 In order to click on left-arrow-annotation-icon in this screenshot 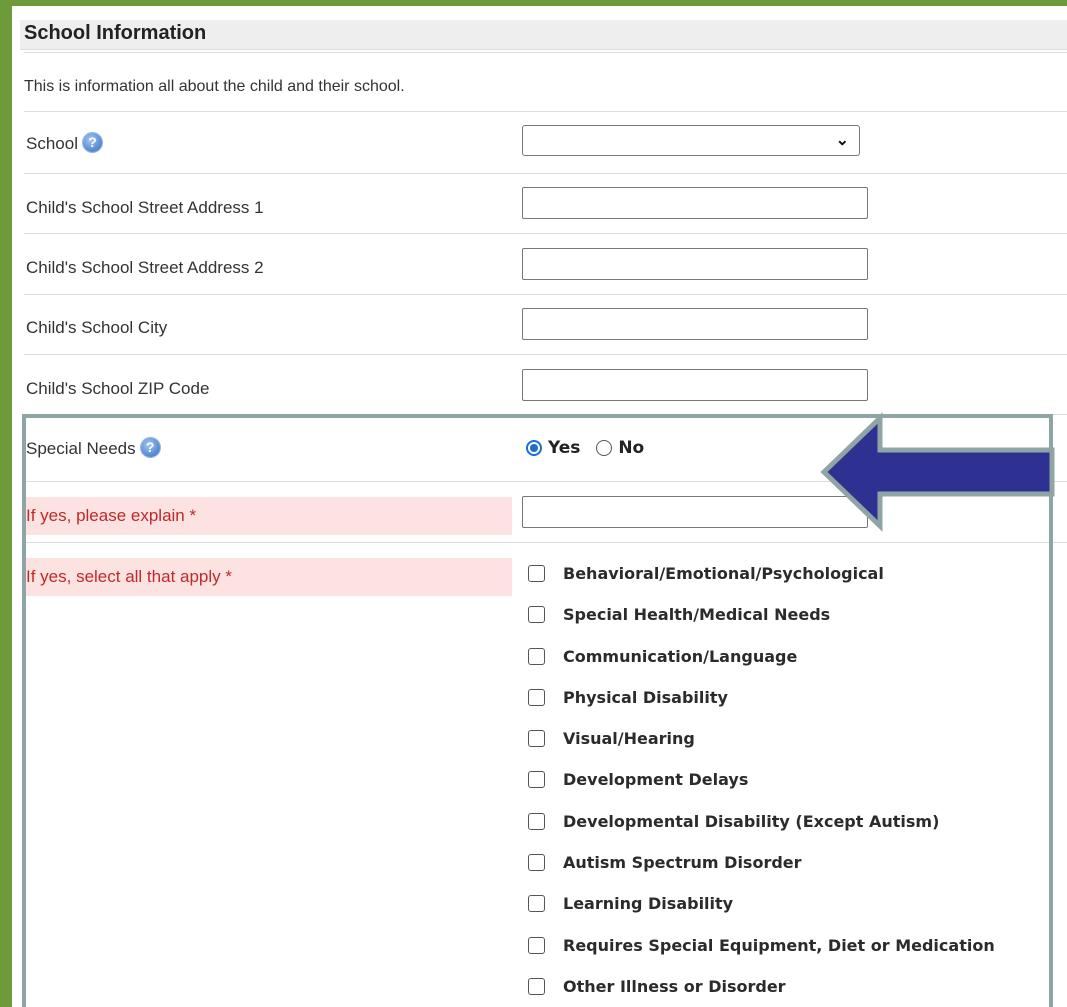, I will do `click(937, 472)`.